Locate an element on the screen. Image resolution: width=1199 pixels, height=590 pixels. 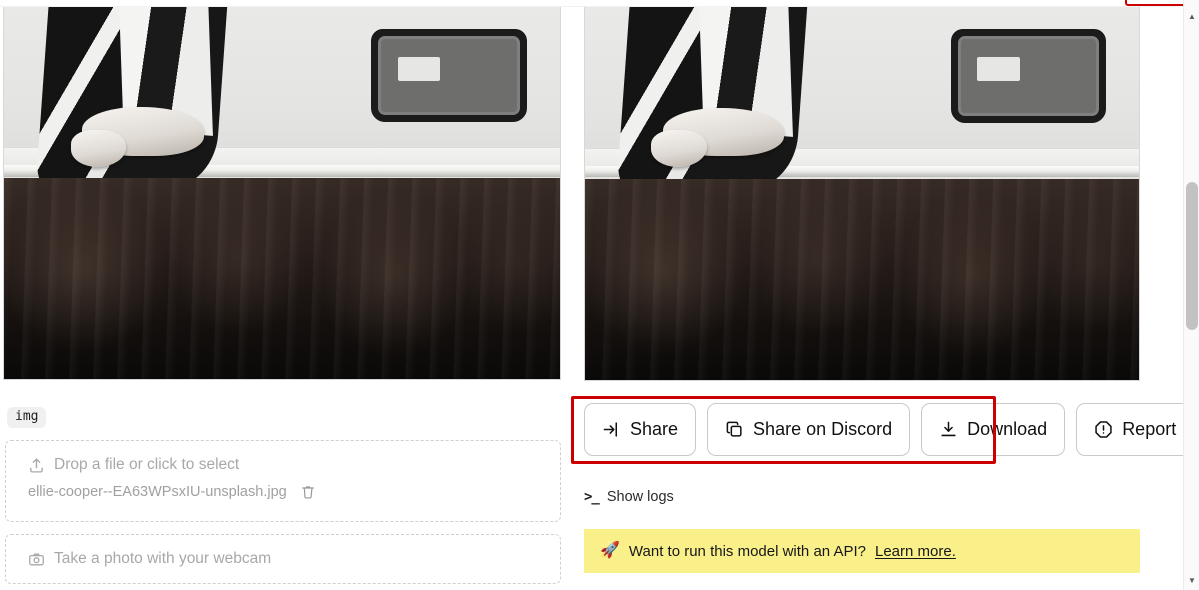
uploaded-file-name: ellie-cooper--EA63WPsxIU-unsplash.jpg is located at coordinates (157, 492).